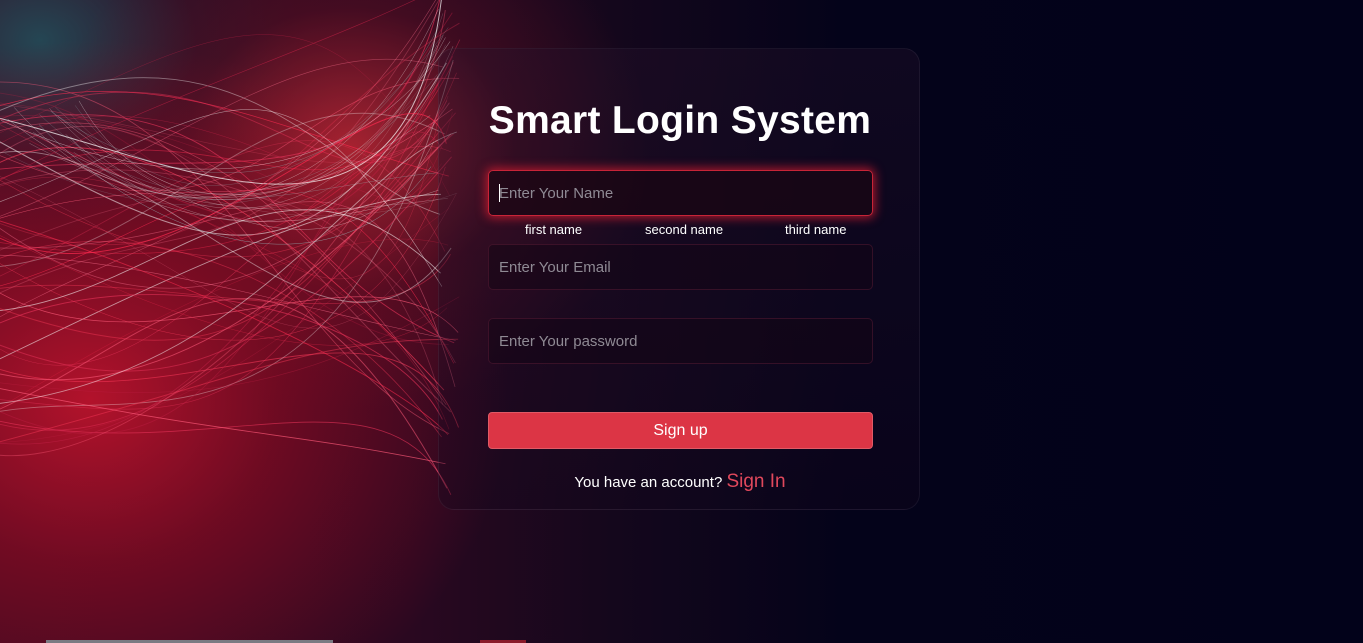 This screenshot has height=643, width=1363. Describe the element at coordinates (680, 120) in the screenshot. I see `page-title: Smart Login System` at that location.